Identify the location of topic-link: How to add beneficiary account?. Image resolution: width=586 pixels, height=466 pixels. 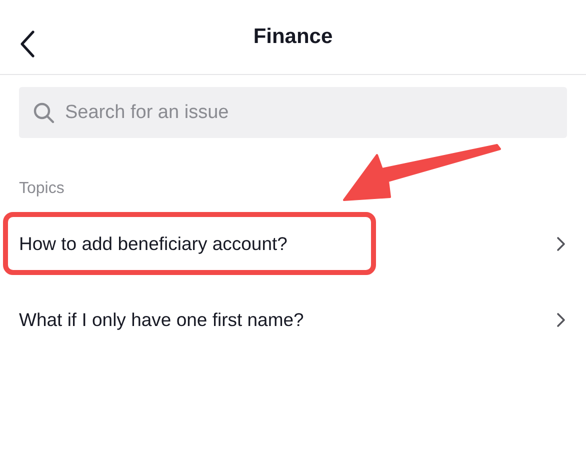
(153, 244).